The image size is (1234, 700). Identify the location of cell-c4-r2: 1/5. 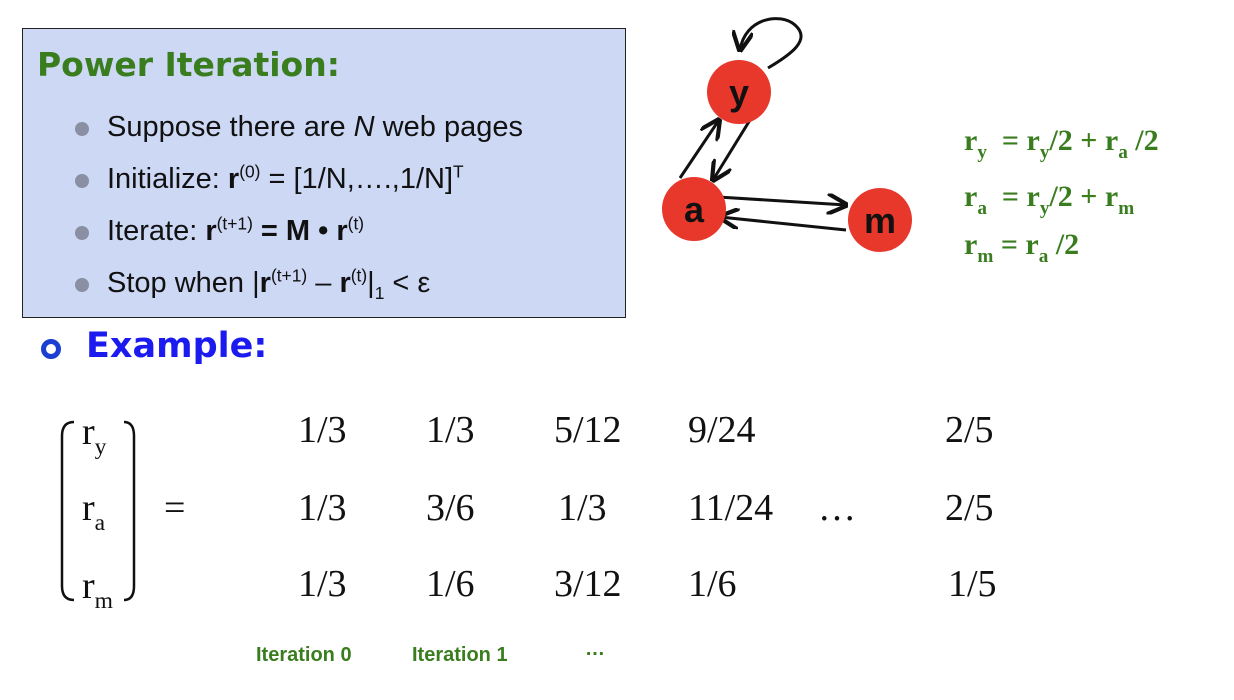
(972, 584).